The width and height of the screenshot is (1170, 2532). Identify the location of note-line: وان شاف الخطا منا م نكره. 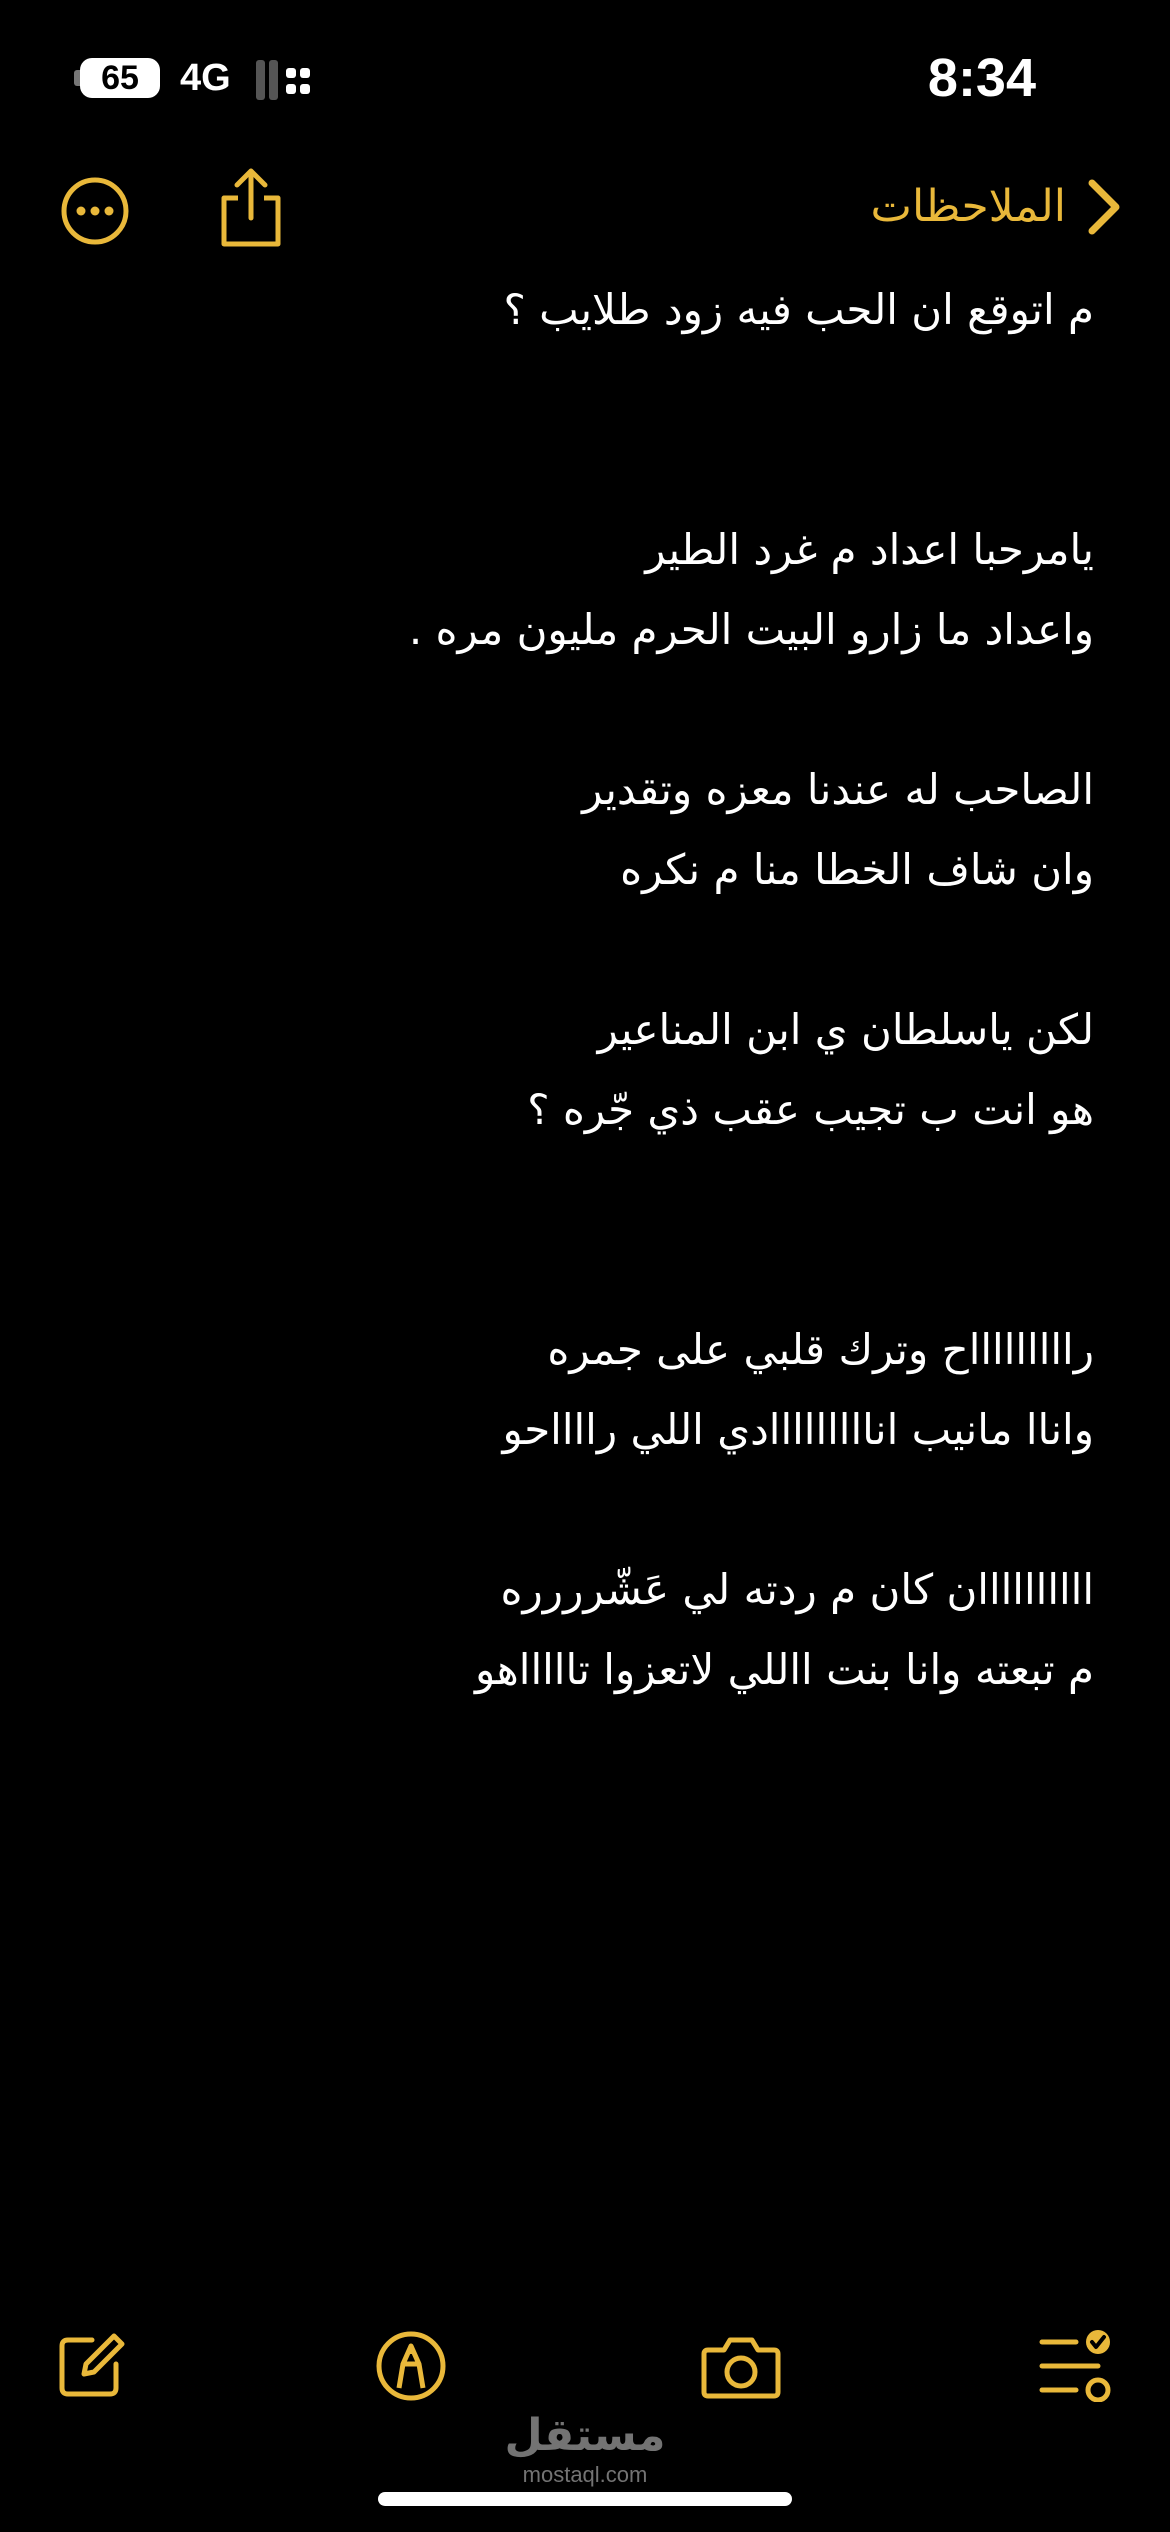
(857, 869).